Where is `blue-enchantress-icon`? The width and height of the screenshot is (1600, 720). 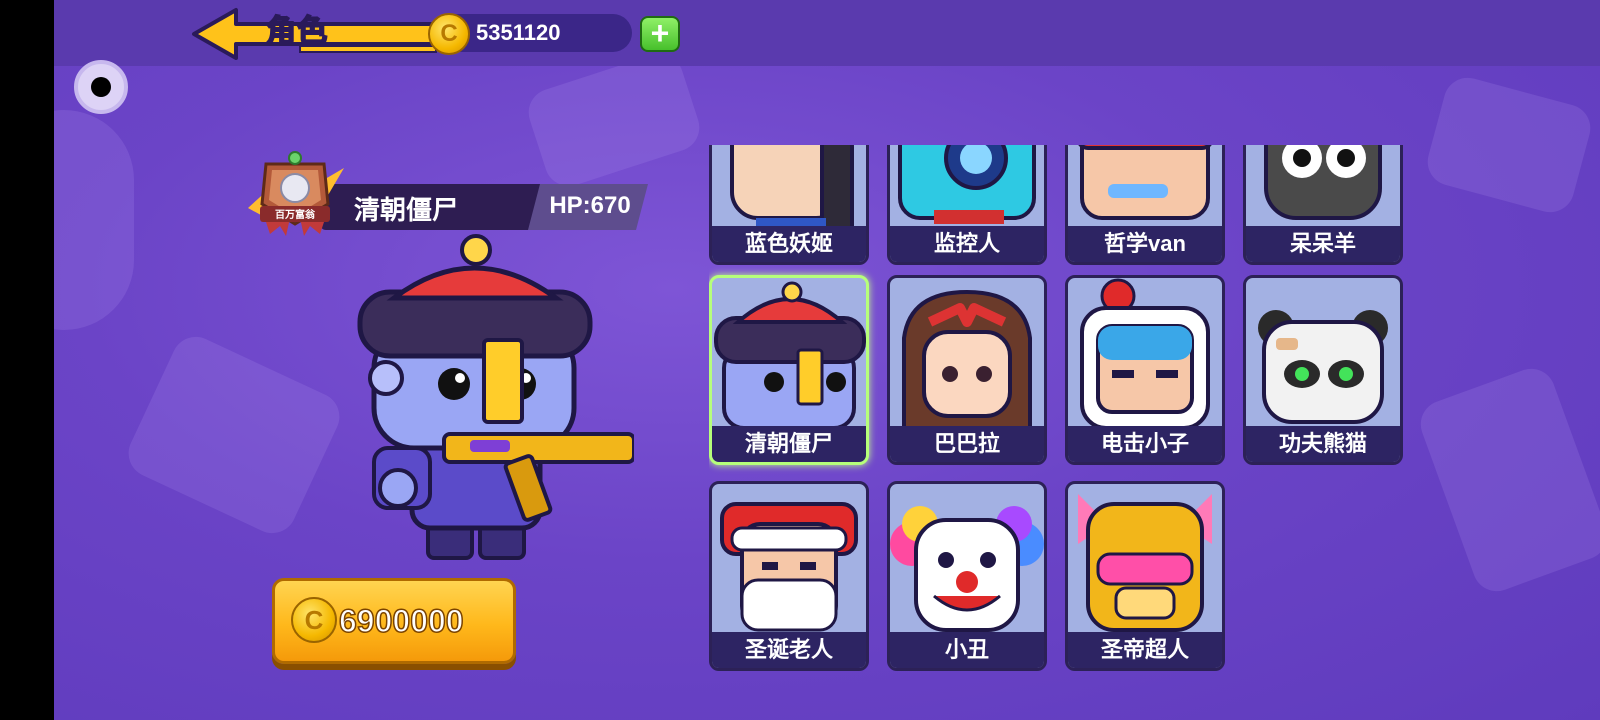 blue-enchantress-icon is located at coordinates (792, 186).